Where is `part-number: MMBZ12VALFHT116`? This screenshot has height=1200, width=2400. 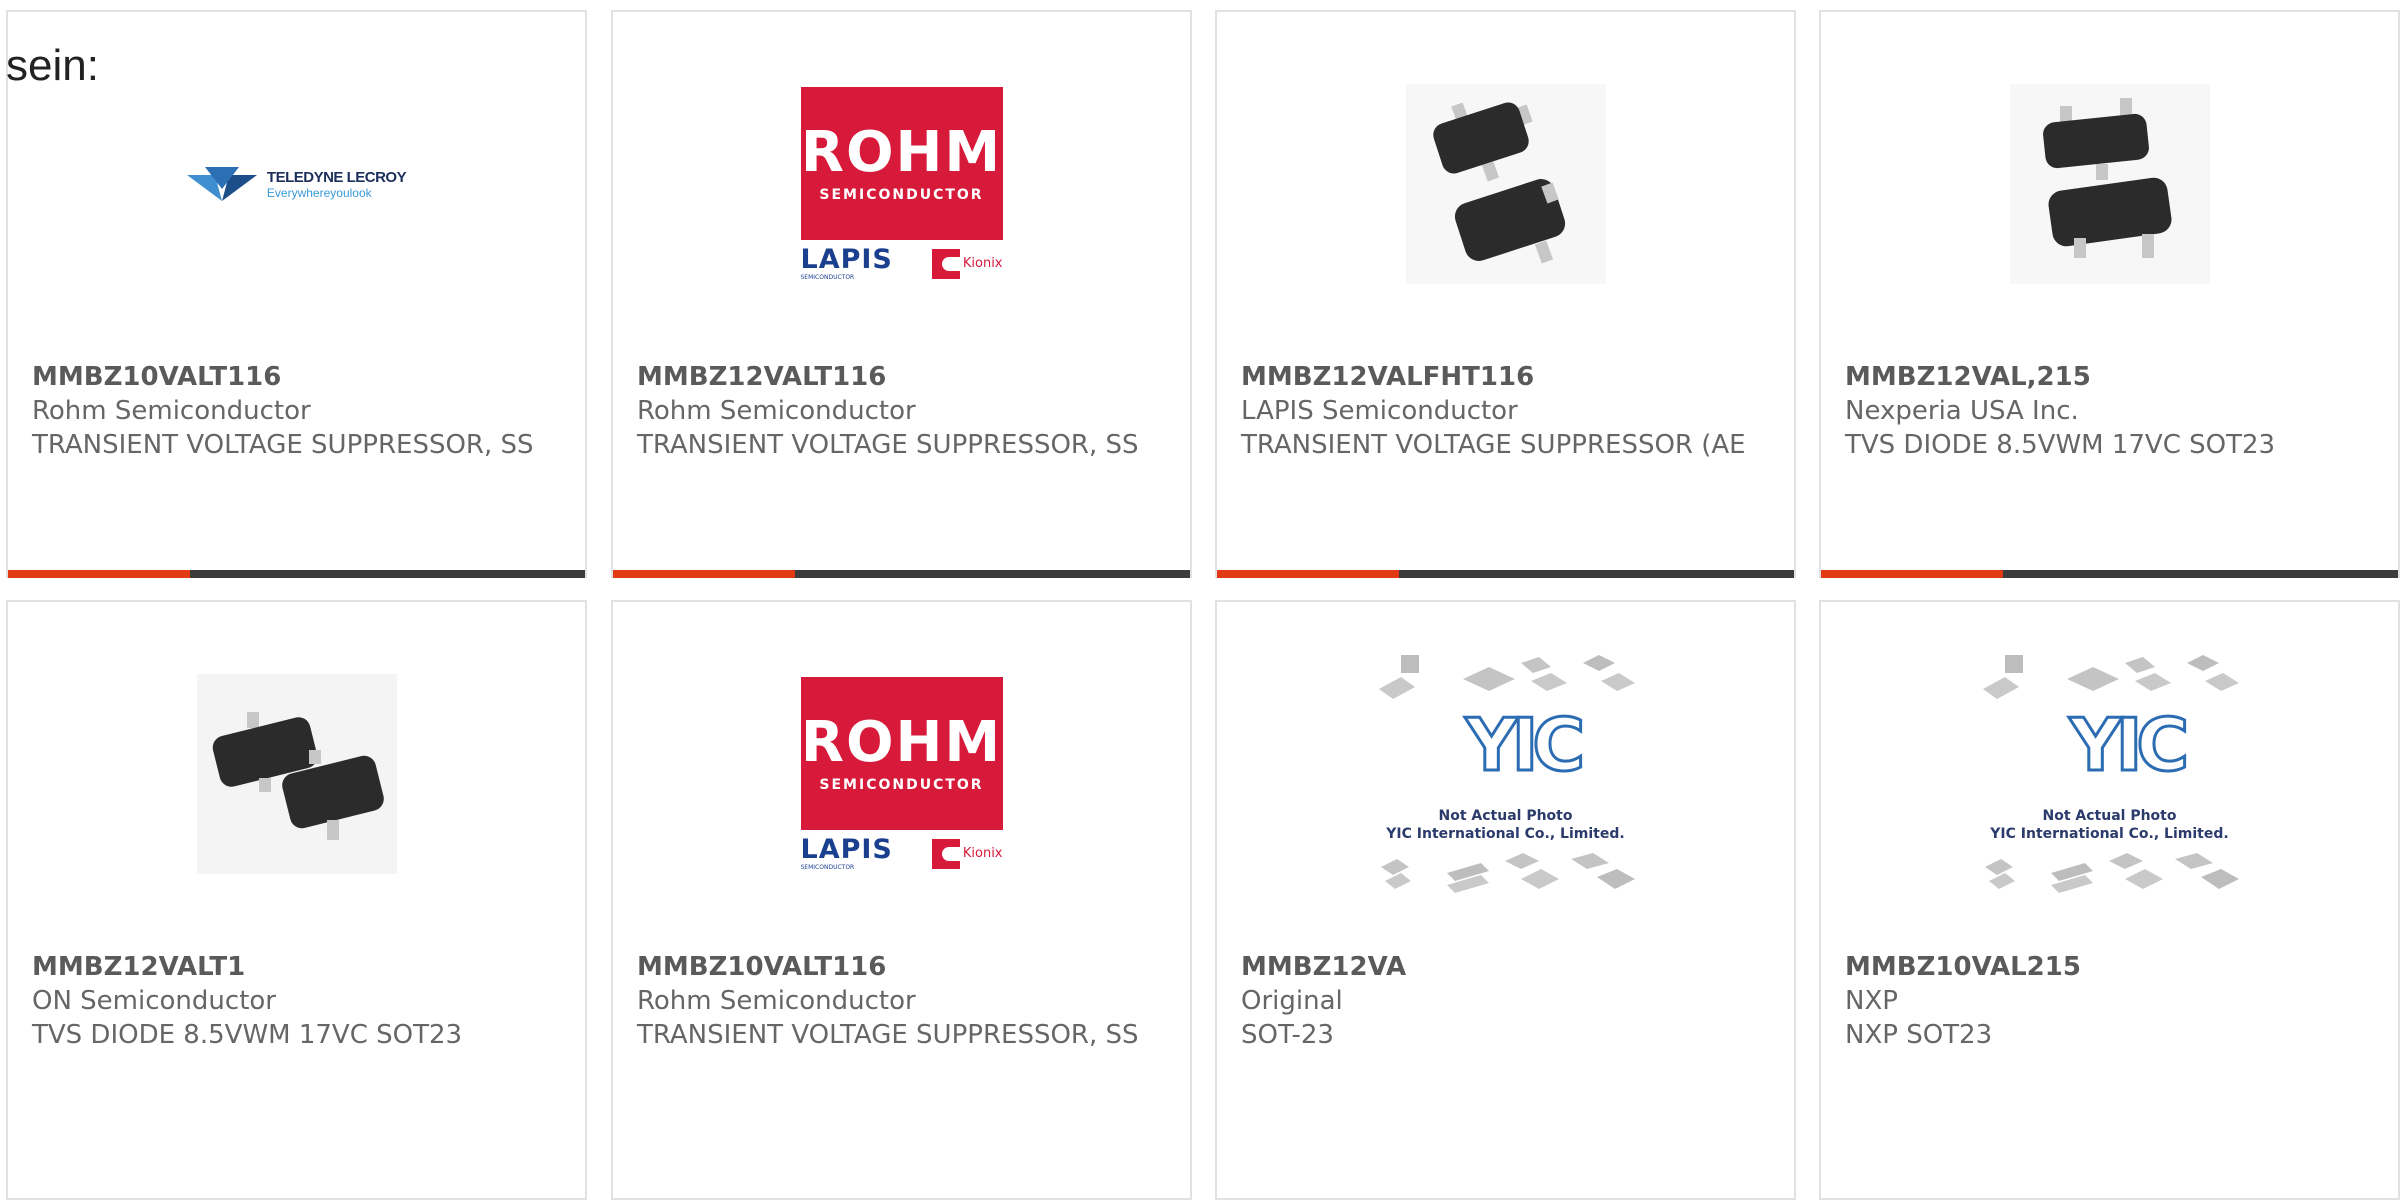
part-number: MMBZ12VALFHT116 is located at coordinates (1507, 377).